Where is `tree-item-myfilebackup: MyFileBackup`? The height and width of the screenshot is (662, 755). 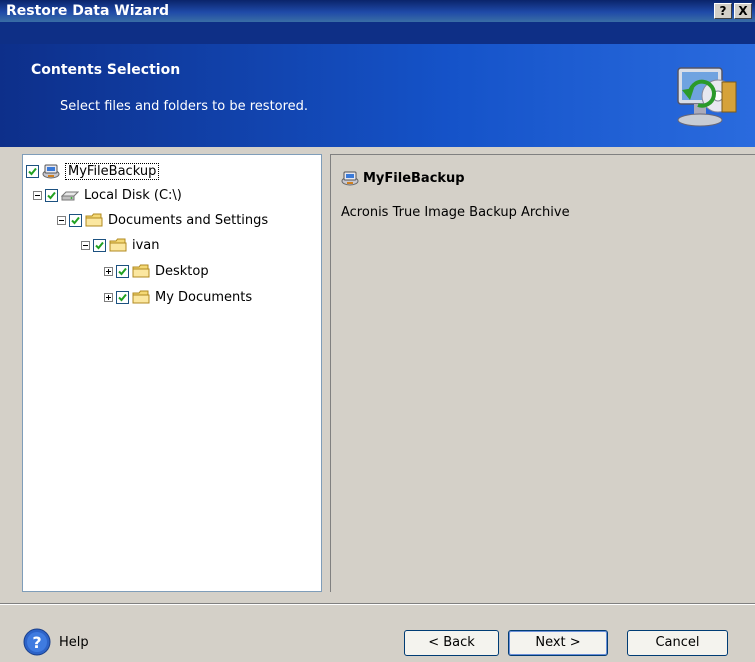
tree-item-myfilebackup: MyFileBackup is located at coordinates (93, 171).